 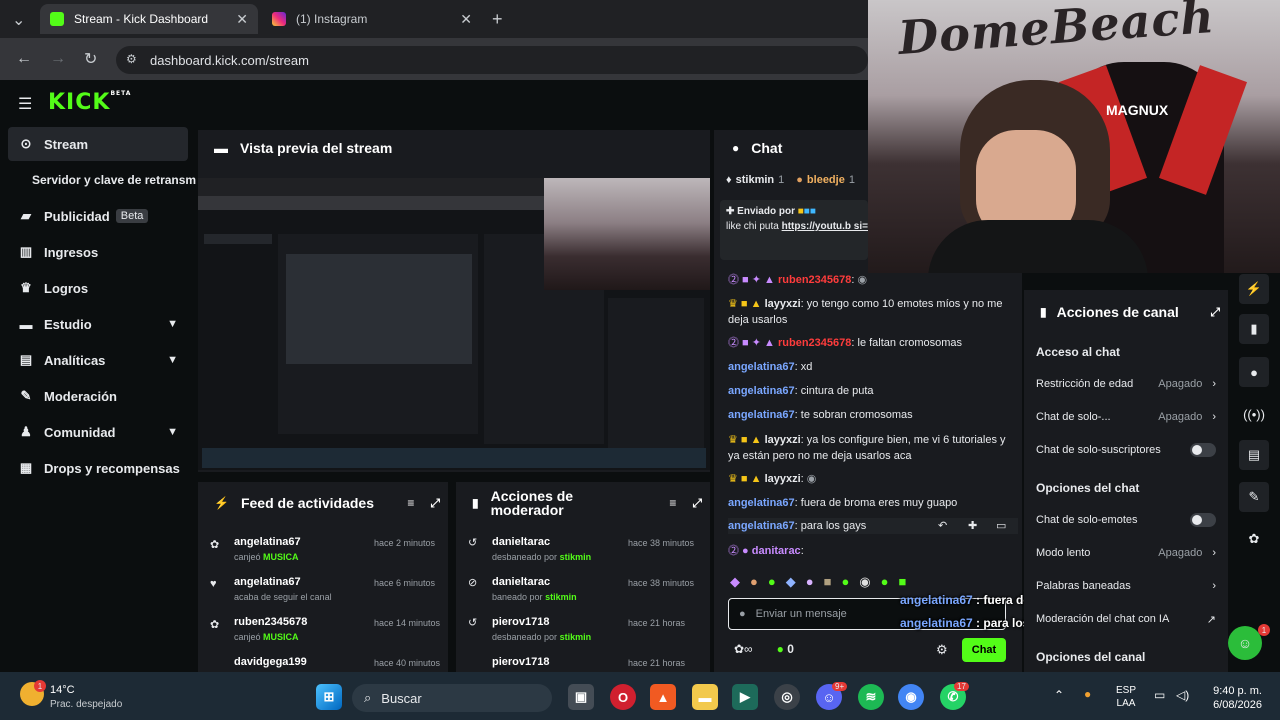 What do you see at coordinates (1254, 289) in the screenshot?
I see `bolt-icon: ⚡` at bounding box center [1254, 289].